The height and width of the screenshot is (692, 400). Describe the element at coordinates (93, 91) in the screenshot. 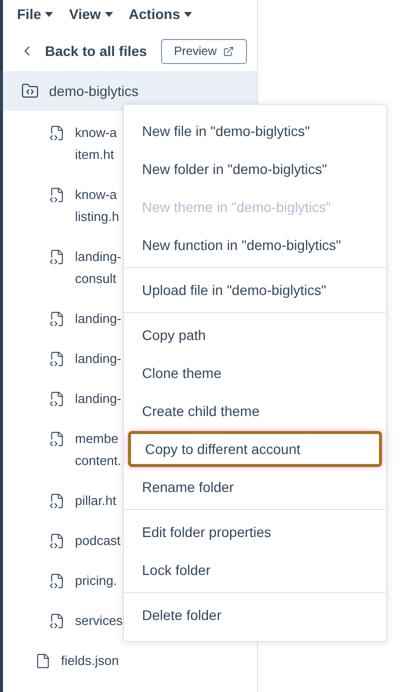

I see `folder-name: demo-biglytics` at that location.